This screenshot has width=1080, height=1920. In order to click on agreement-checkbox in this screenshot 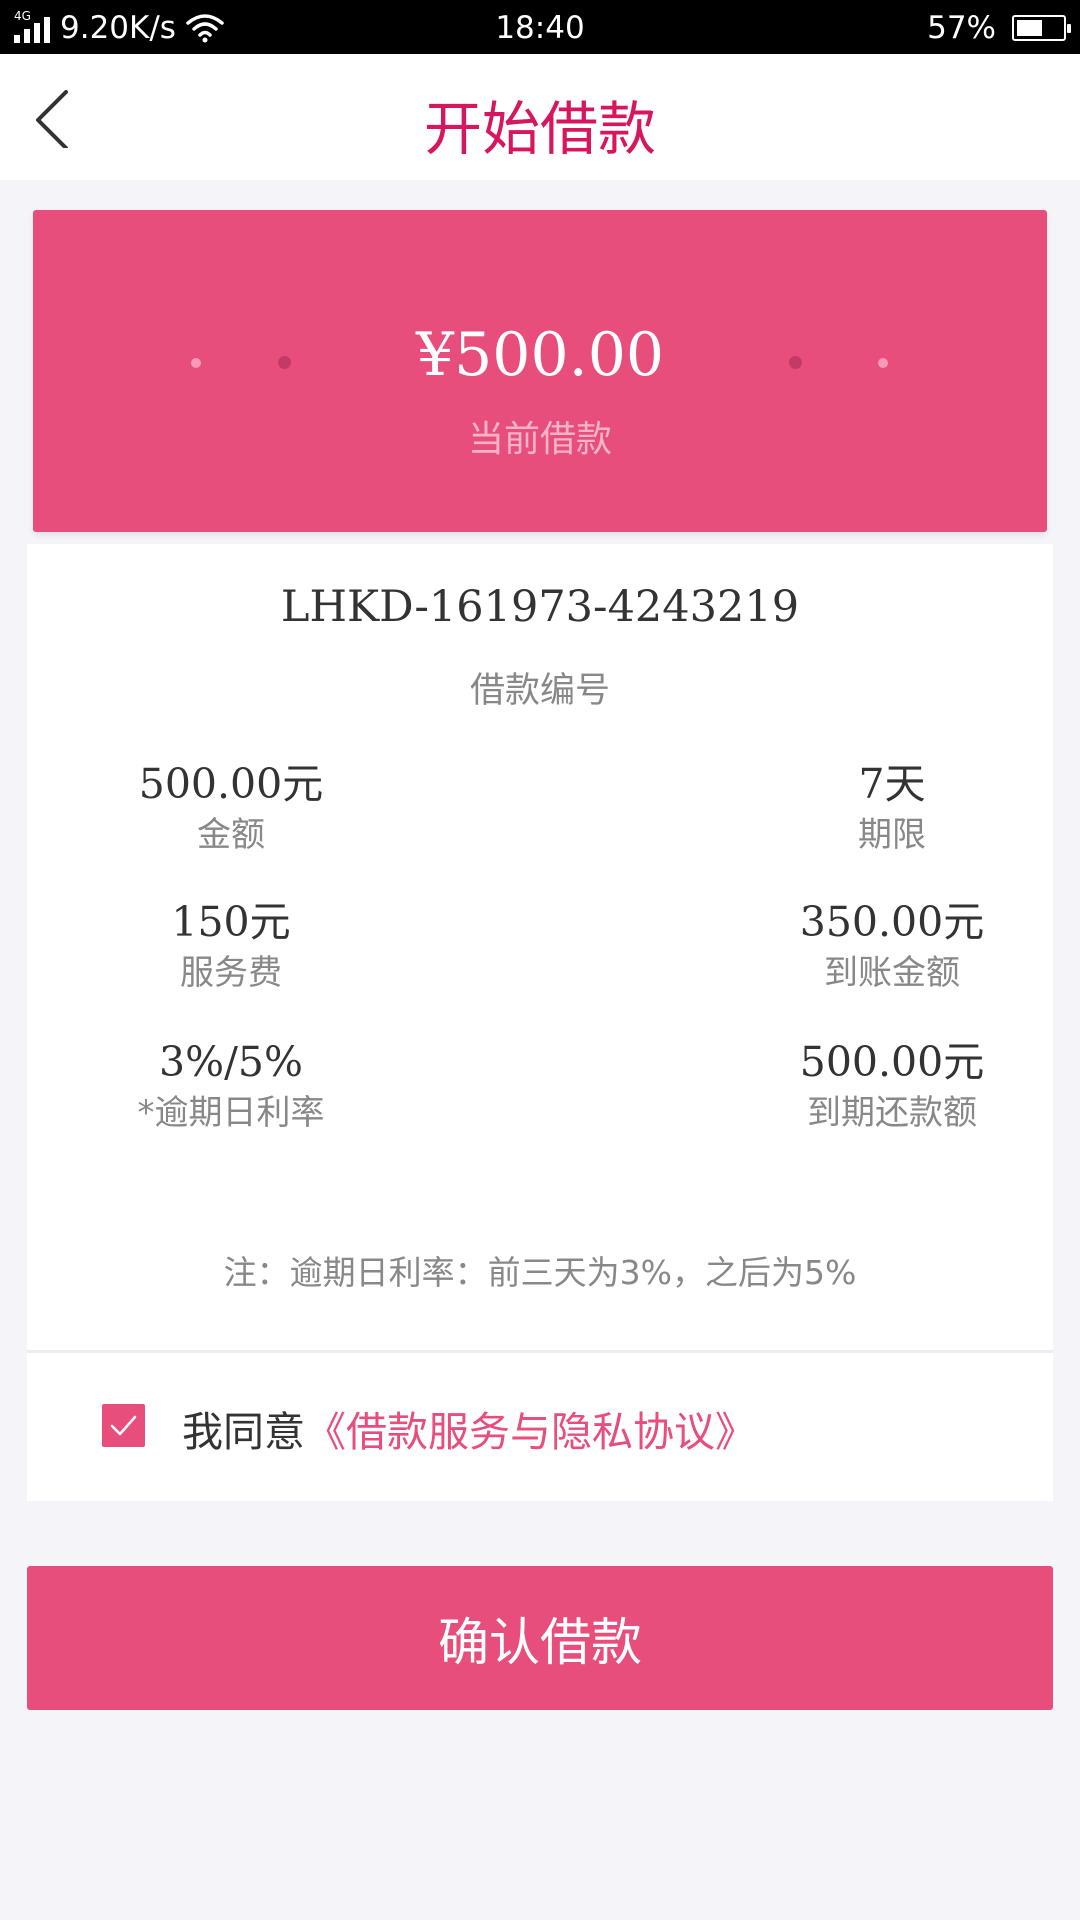, I will do `click(123, 1425)`.